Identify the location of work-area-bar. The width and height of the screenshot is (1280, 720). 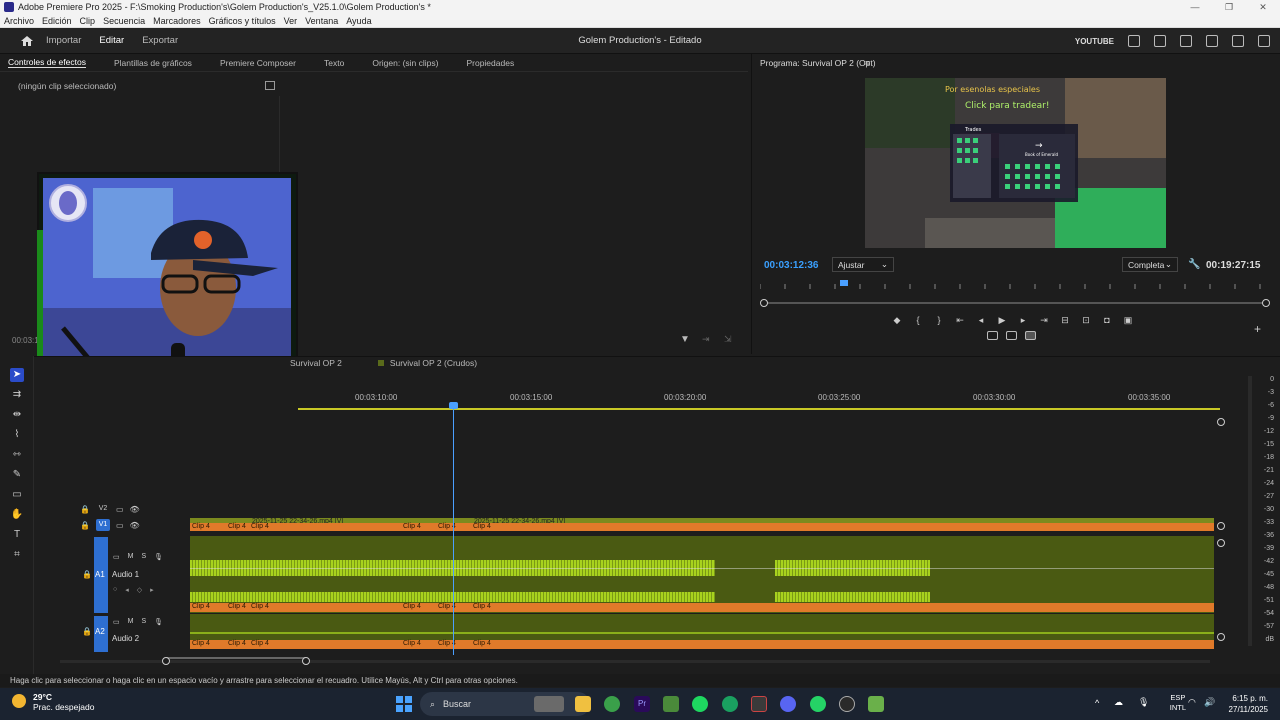
(759, 409).